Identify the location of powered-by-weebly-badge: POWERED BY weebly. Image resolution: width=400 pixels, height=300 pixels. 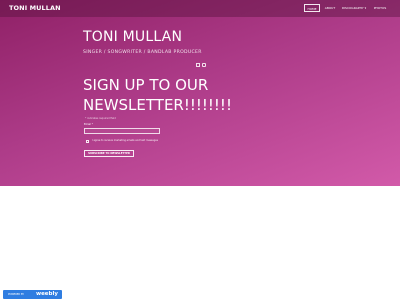
(32, 294).